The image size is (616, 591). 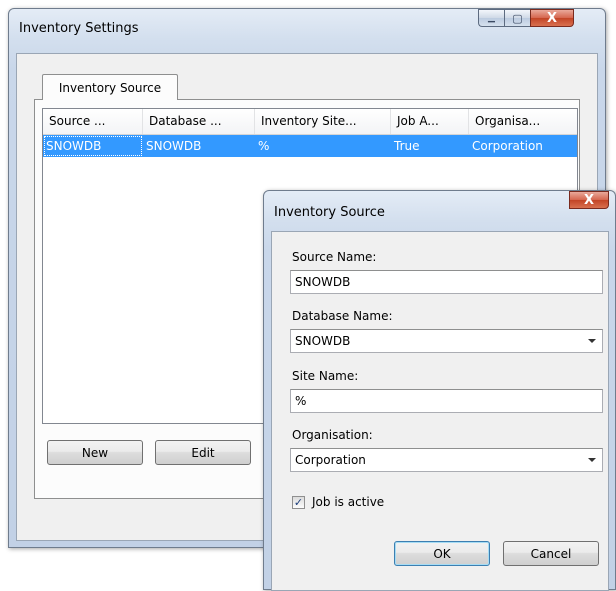 What do you see at coordinates (407, 146) in the screenshot?
I see `cell-job-active: True` at bounding box center [407, 146].